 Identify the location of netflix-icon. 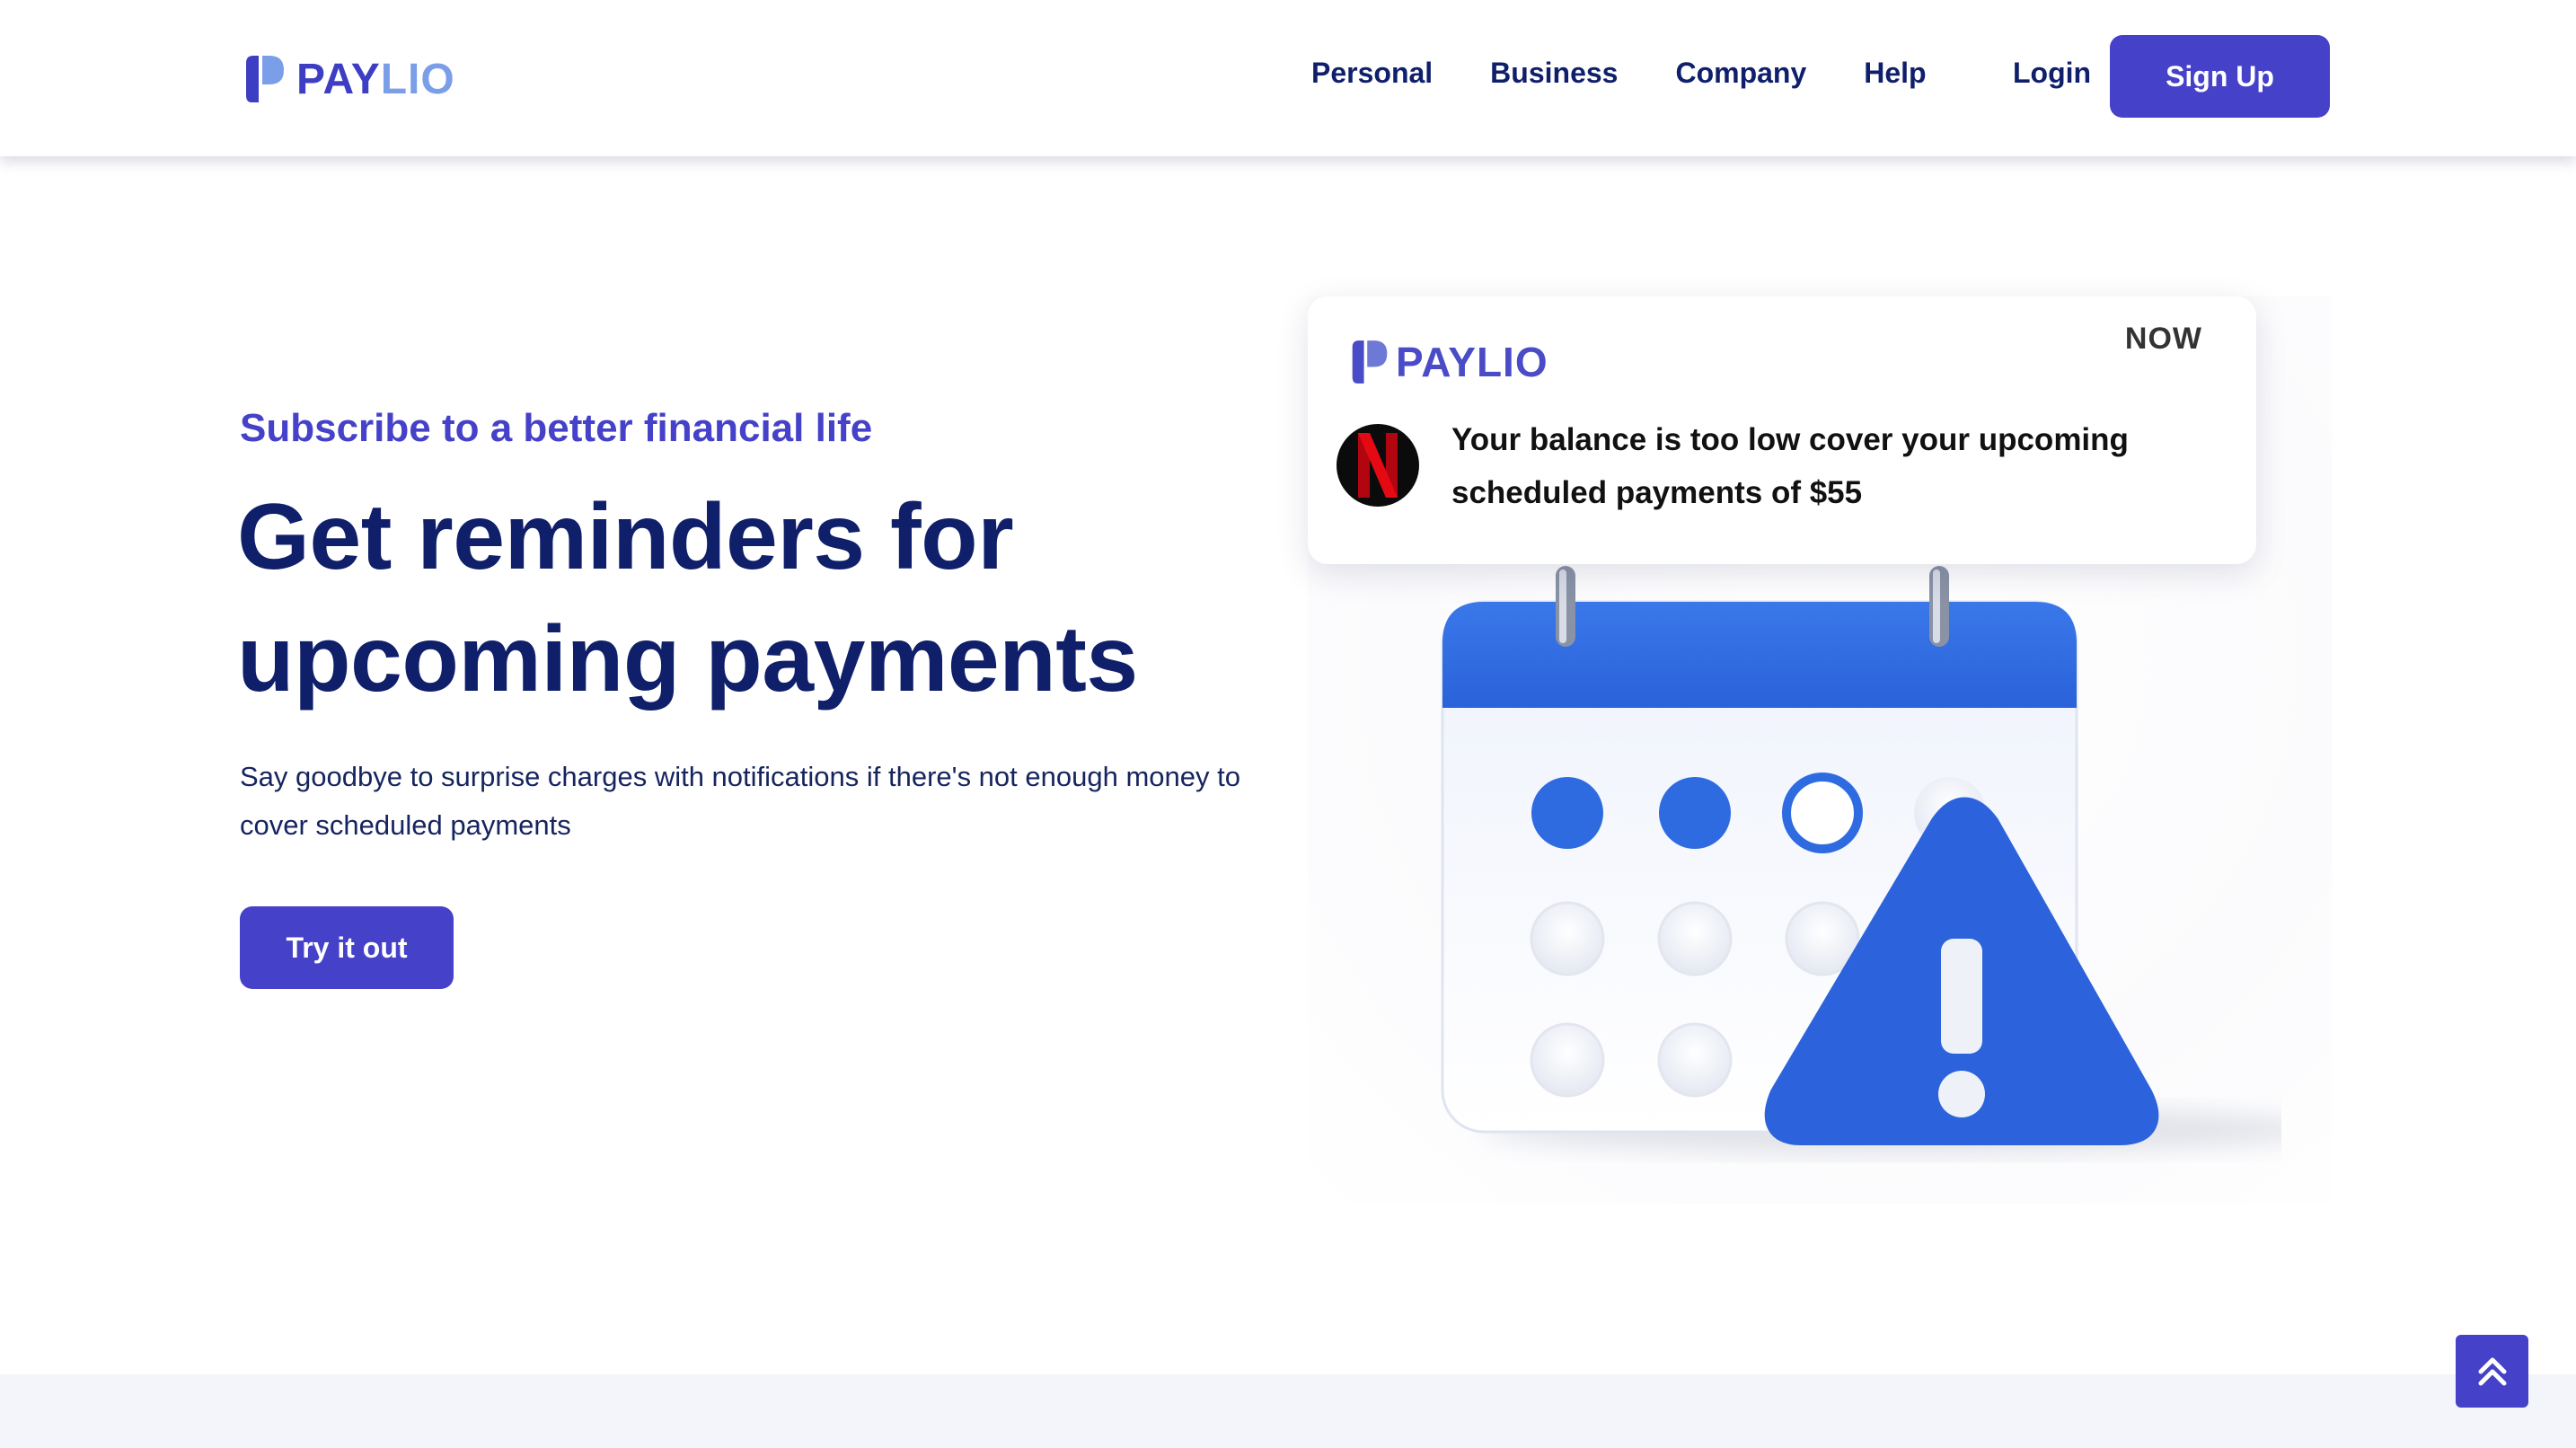
(1378, 466).